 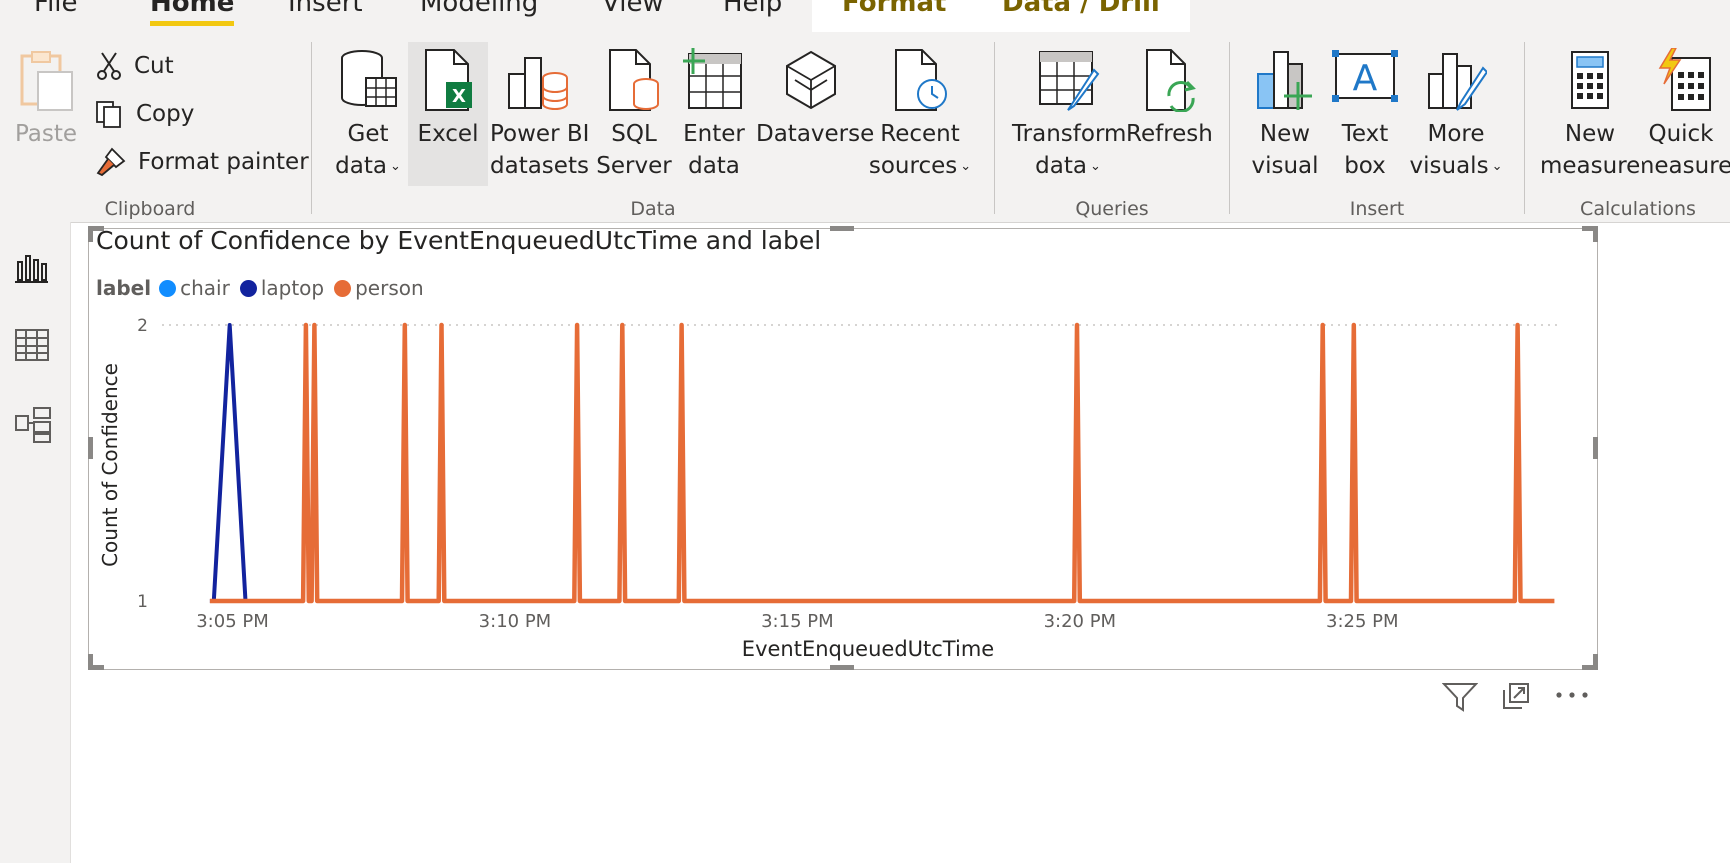 I want to click on x-tick-label: 3:25 PM, so click(x=1362, y=621).